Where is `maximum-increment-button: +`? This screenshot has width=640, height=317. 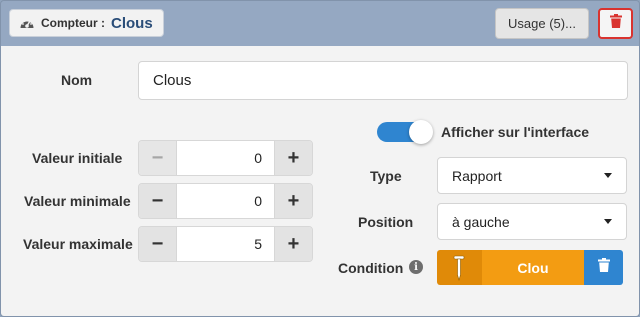 maximum-increment-button: + is located at coordinates (293, 244).